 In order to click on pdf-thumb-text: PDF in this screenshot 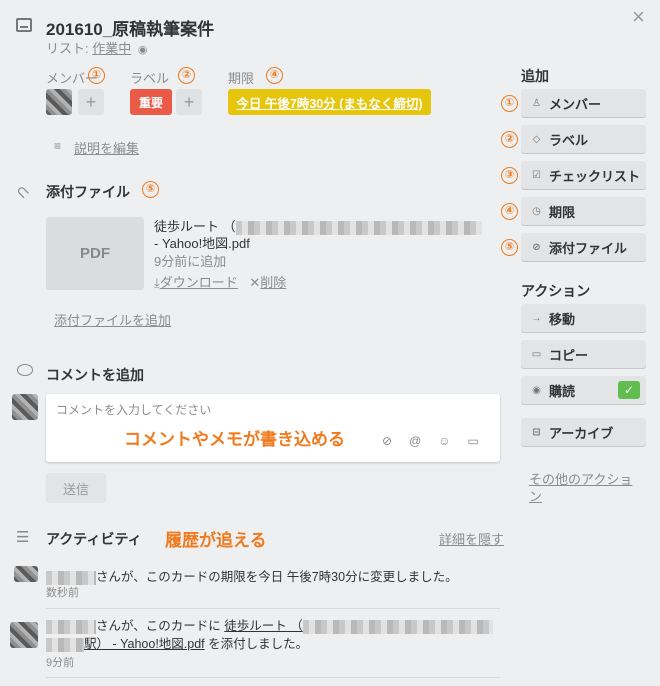, I will do `click(95, 253)`.